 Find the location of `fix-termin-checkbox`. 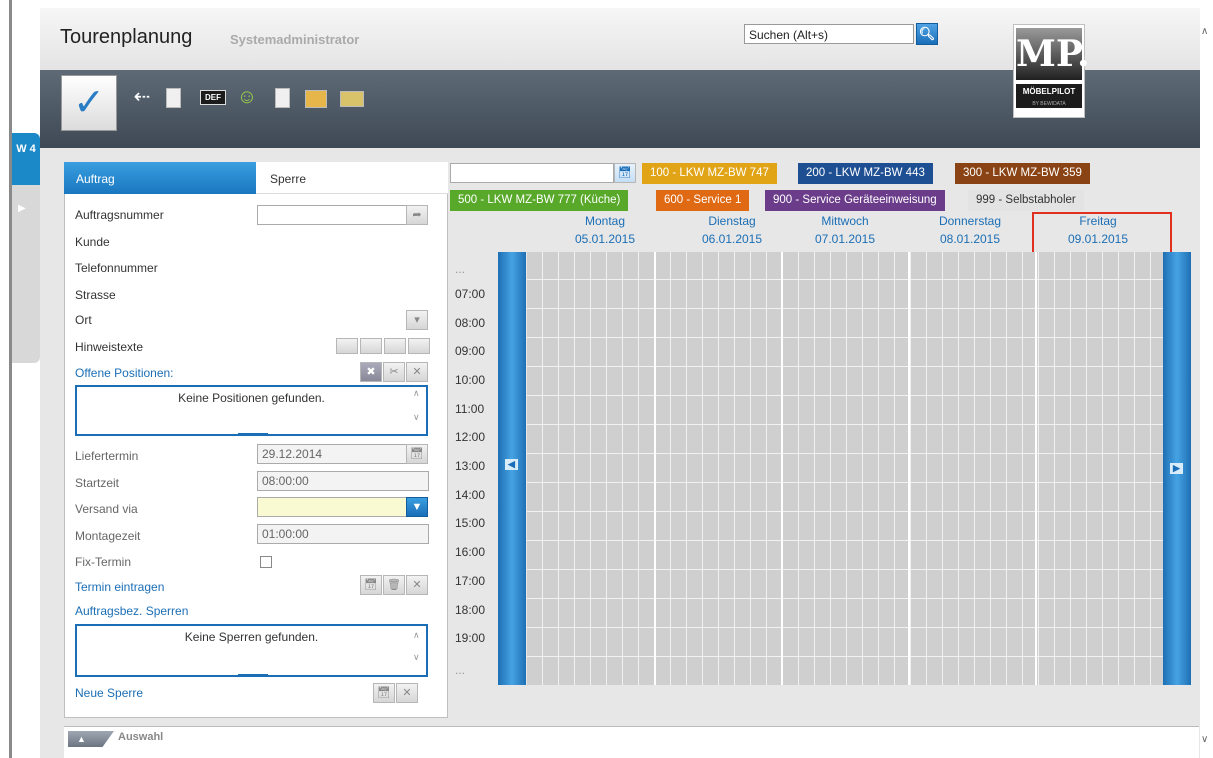

fix-termin-checkbox is located at coordinates (266, 562).